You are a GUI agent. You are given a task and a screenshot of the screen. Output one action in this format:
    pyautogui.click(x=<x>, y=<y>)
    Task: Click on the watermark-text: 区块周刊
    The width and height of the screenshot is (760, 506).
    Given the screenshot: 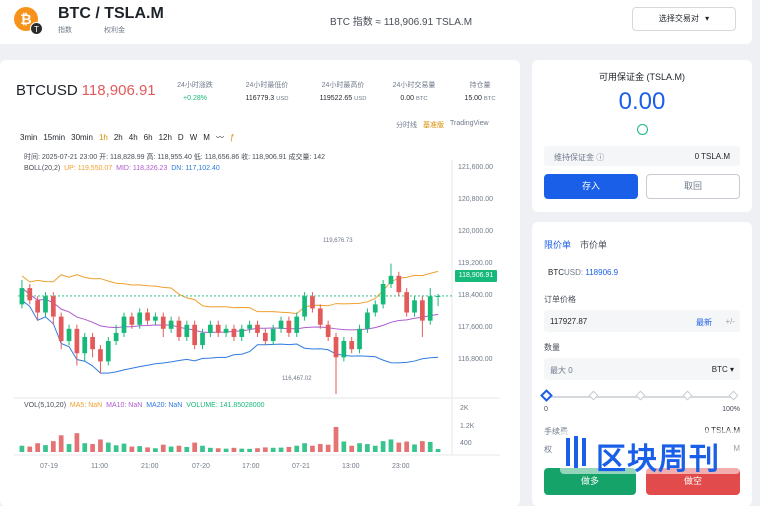 What is the action you would take?
    pyautogui.click(x=658, y=459)
    